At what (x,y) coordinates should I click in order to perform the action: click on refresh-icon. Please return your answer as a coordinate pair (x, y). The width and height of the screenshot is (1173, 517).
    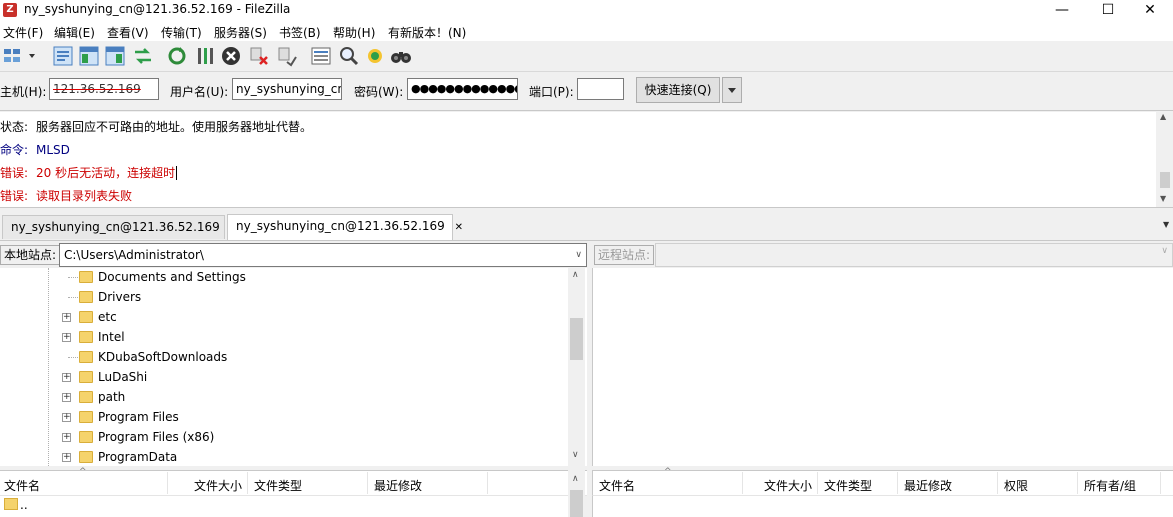
    Looking at the image, I should click on (177, 56).